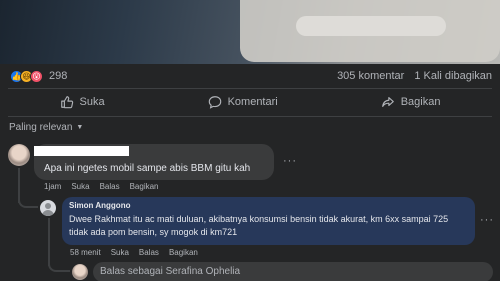 The width and height of the screenshot is (500, 281). What do you see at coordinates (290, 161) in the screenshot?
I see `comment-menu-icon: ···` at bounding box center [290, 161].